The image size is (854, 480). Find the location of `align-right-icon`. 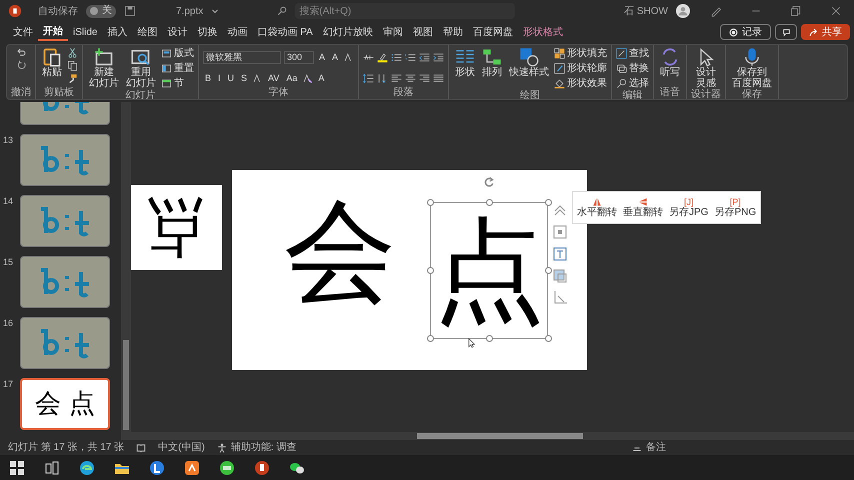

align-right-icon is located at coordinates (424, 78).